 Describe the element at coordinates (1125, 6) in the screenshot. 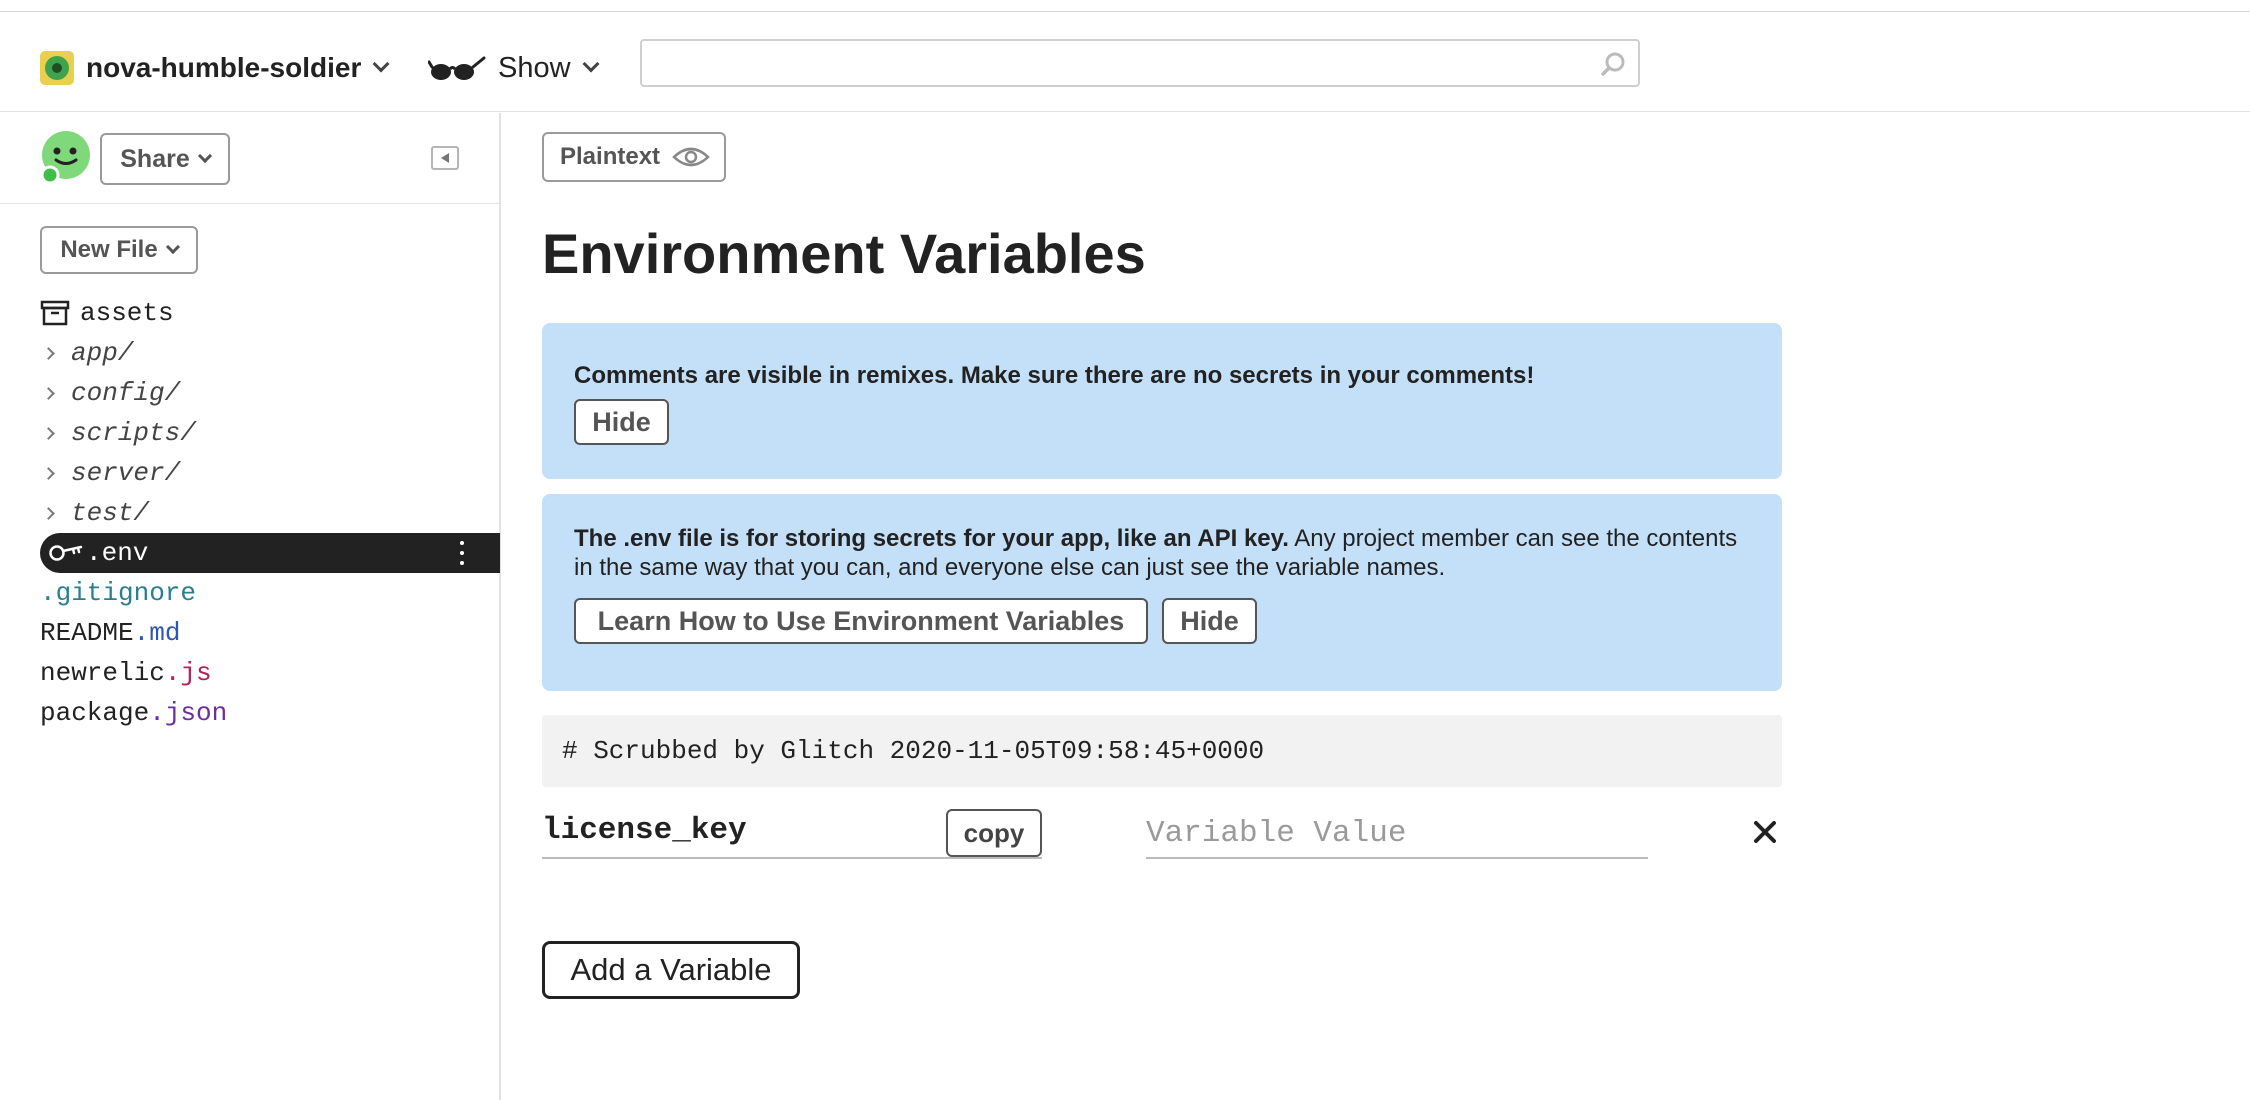

I see `browser-top-strip` at that location.